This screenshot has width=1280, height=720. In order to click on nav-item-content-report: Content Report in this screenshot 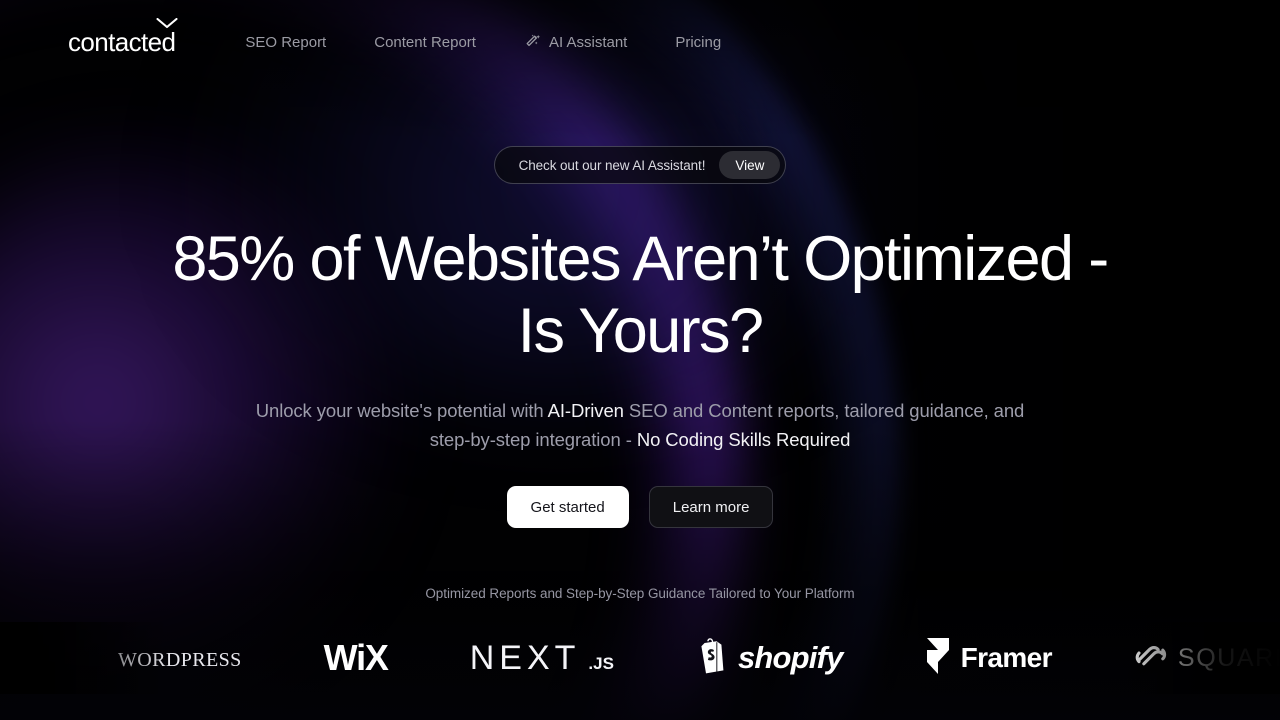, I will do `click(425, 42)`.